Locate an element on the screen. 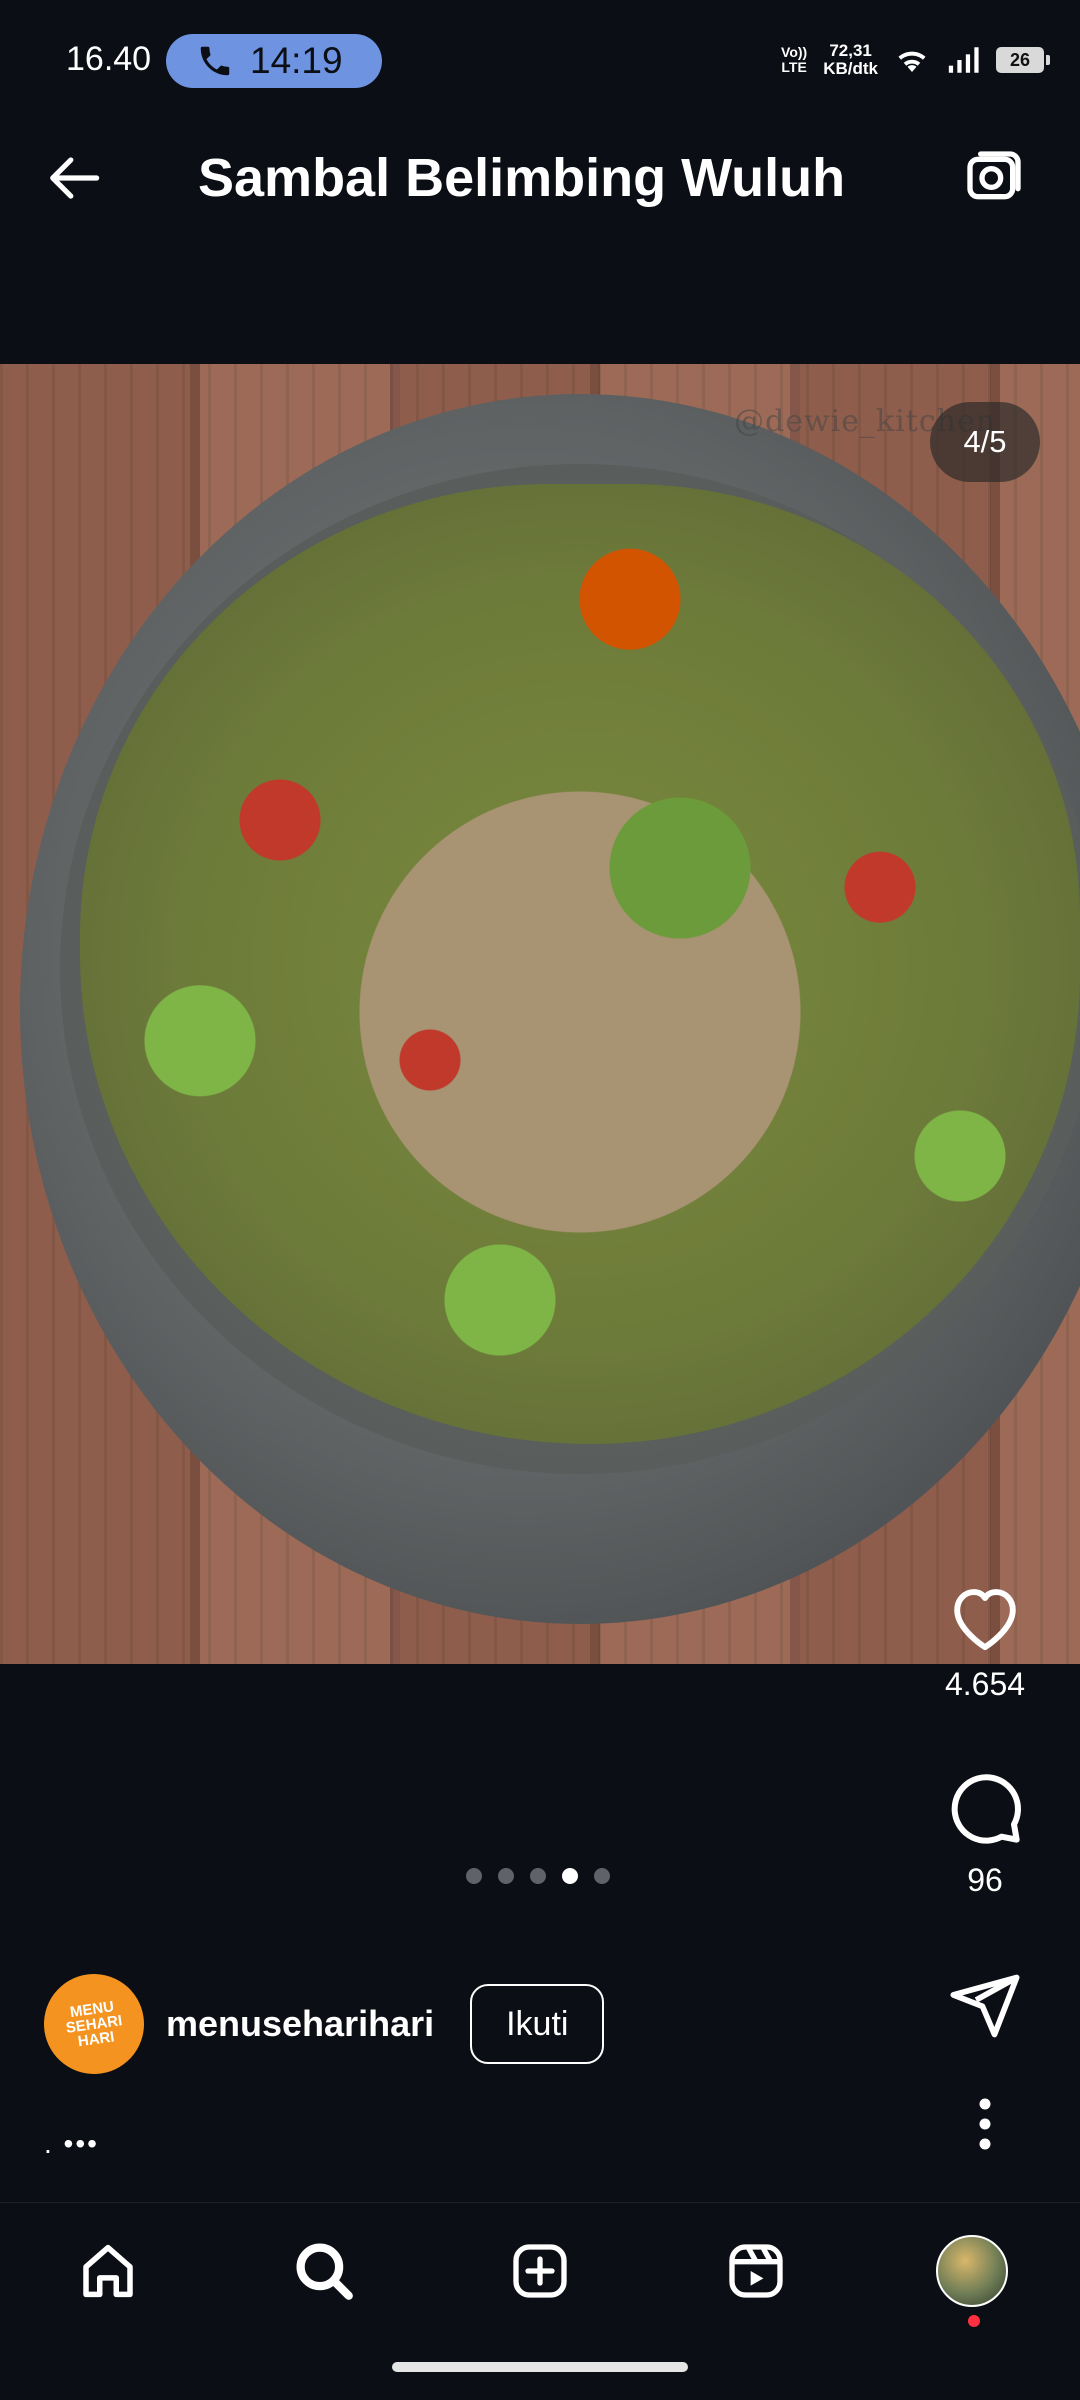 This screenshot has height=2400, width=1080. status-icons: Vo)) LTE 72,31 KB/dtk 26 is located at coordinates (915, 60).